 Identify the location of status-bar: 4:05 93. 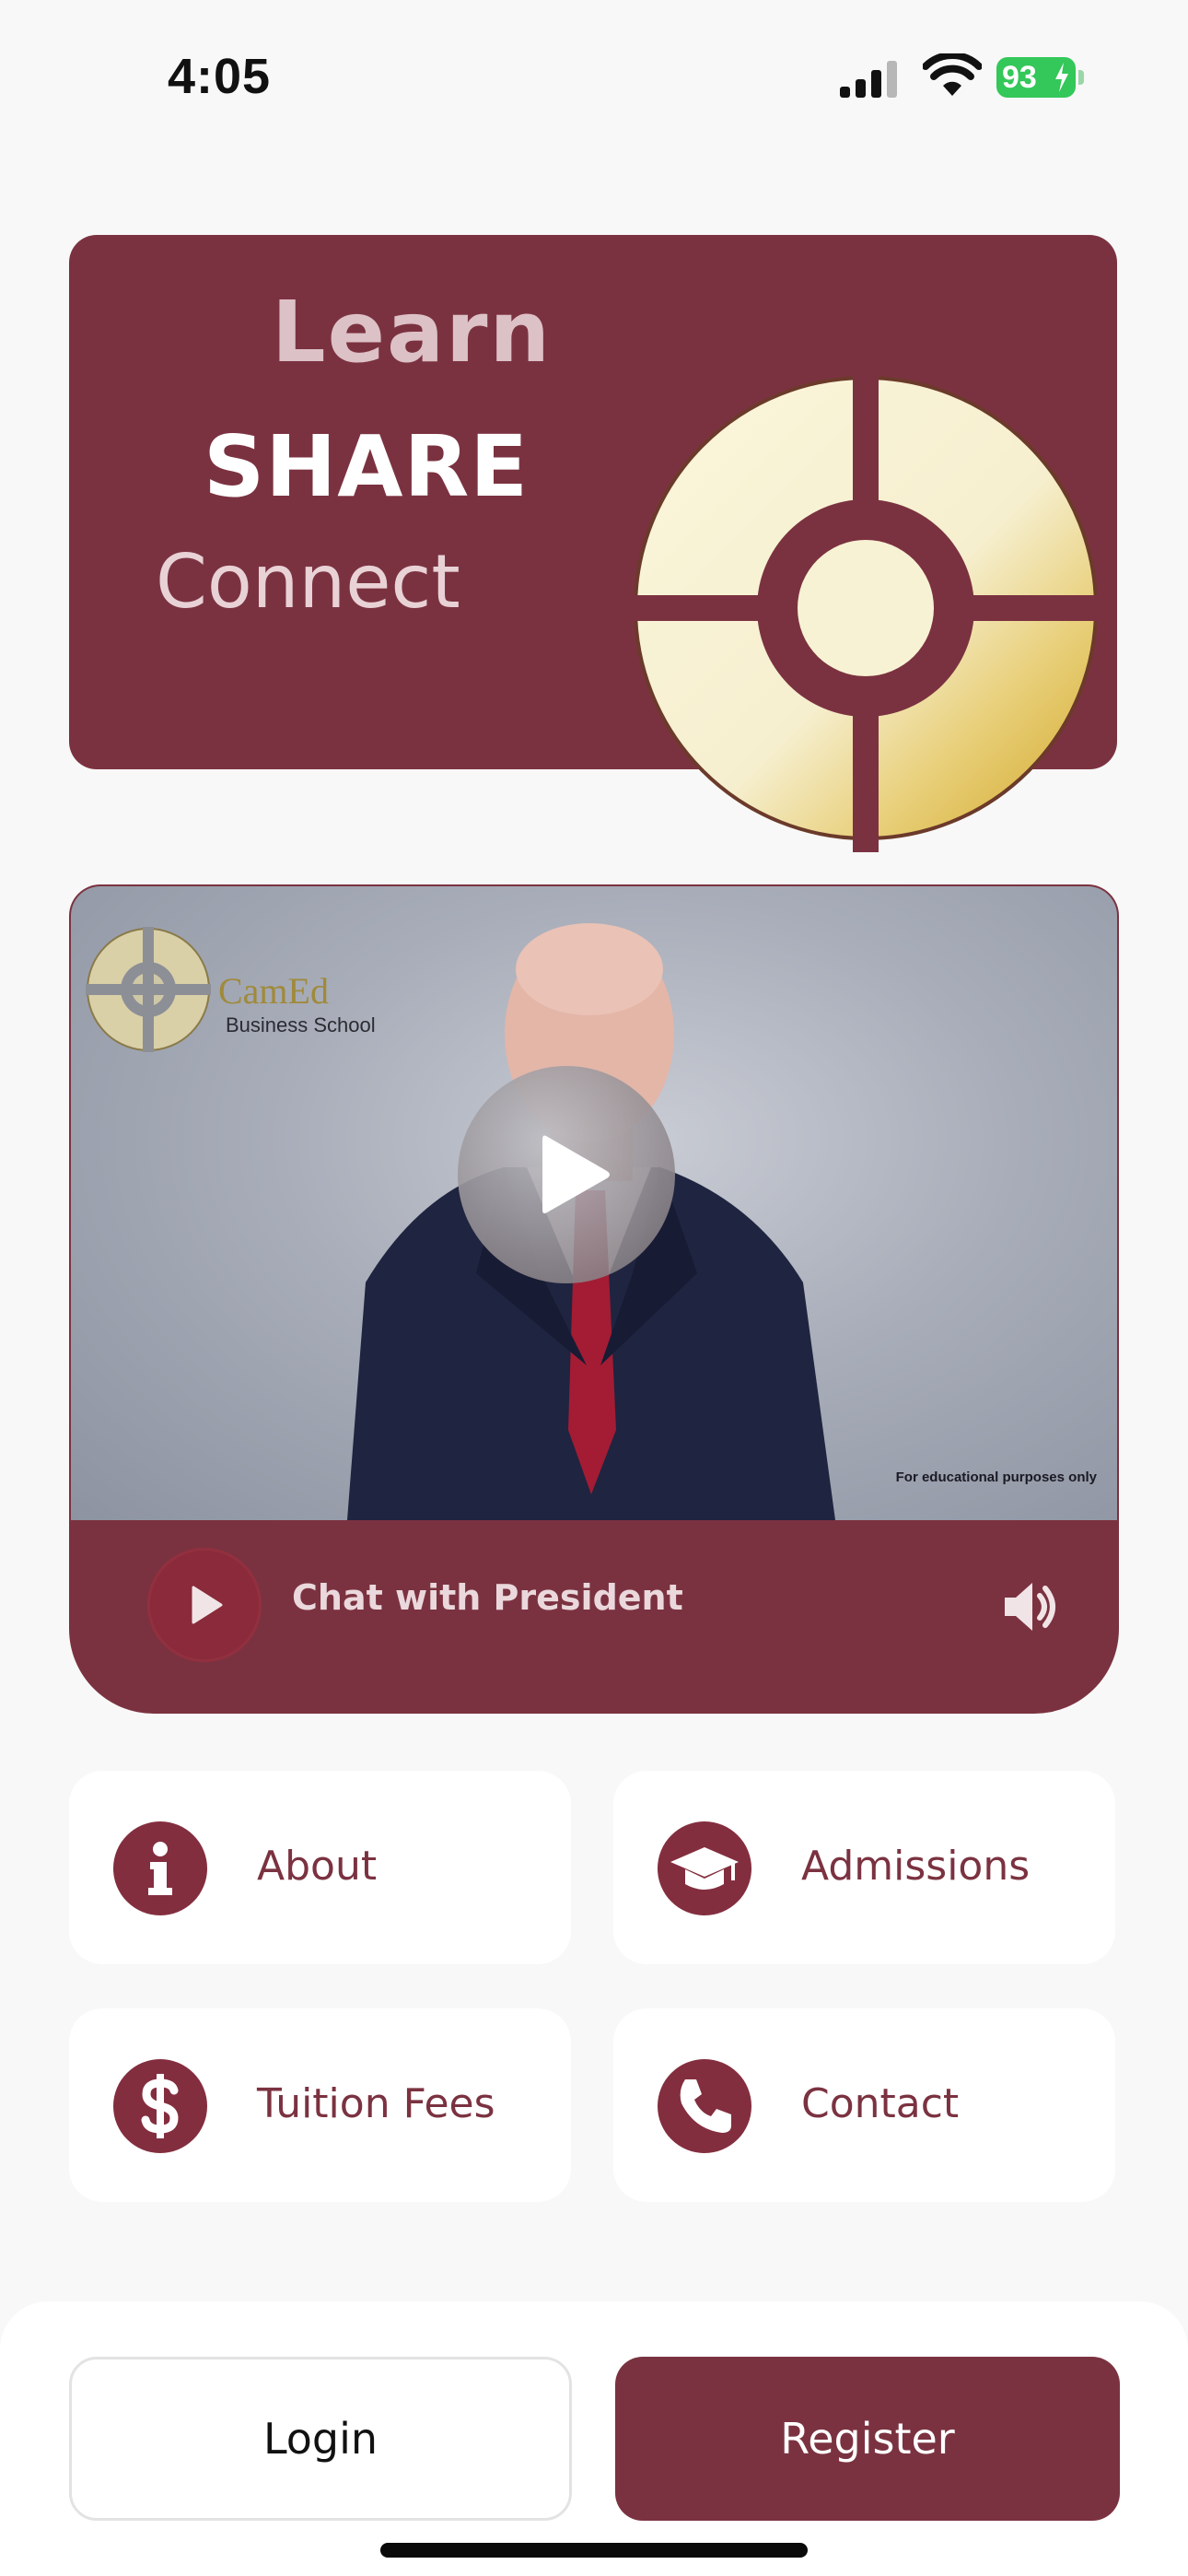
(594, 78).